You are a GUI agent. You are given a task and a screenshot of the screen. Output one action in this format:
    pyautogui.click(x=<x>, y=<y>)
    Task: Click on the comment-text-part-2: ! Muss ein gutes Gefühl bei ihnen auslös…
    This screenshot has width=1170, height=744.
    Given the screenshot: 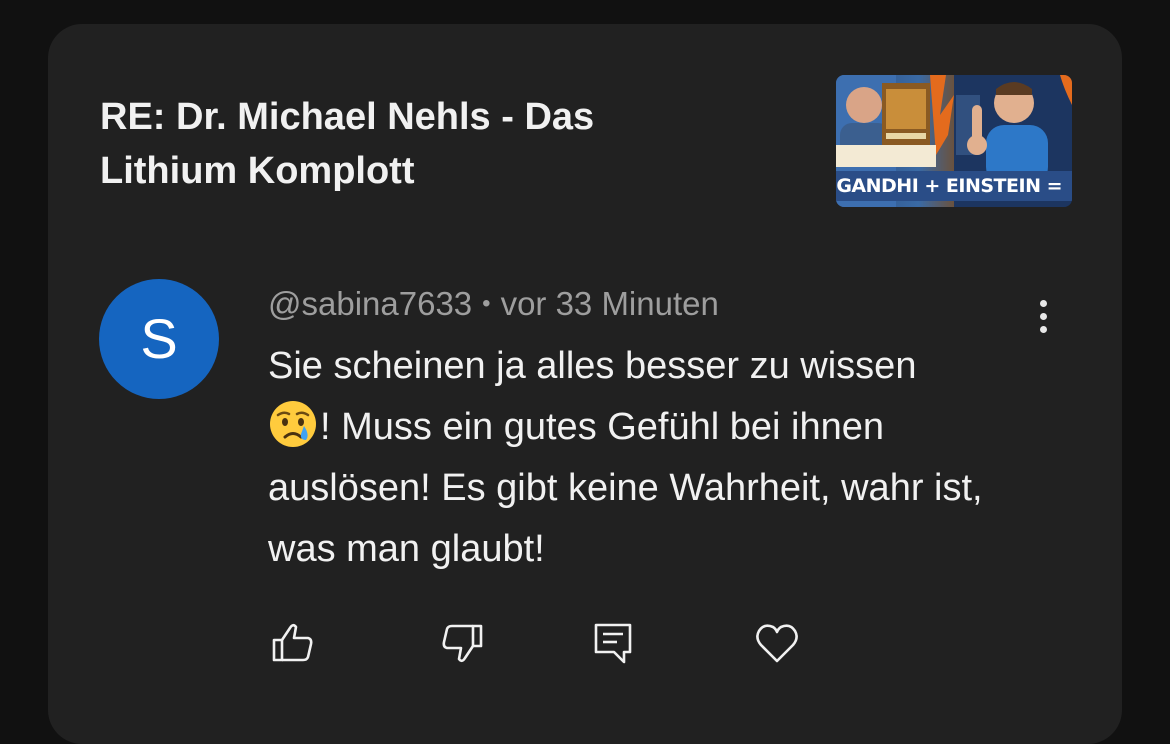 What is the action you would take?
    pyautogui.click(x=625, y=488)
    